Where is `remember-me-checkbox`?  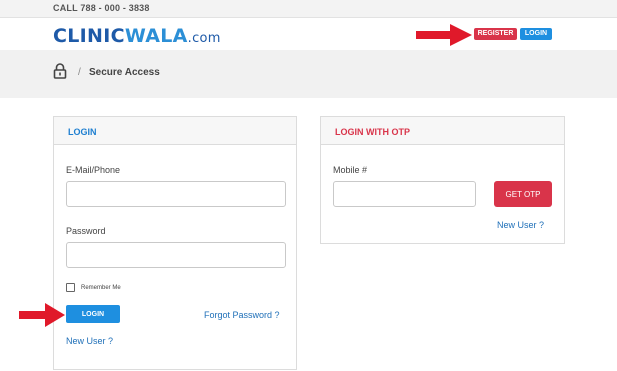 remember-me-checkbox is located at coordinates (70, 287).